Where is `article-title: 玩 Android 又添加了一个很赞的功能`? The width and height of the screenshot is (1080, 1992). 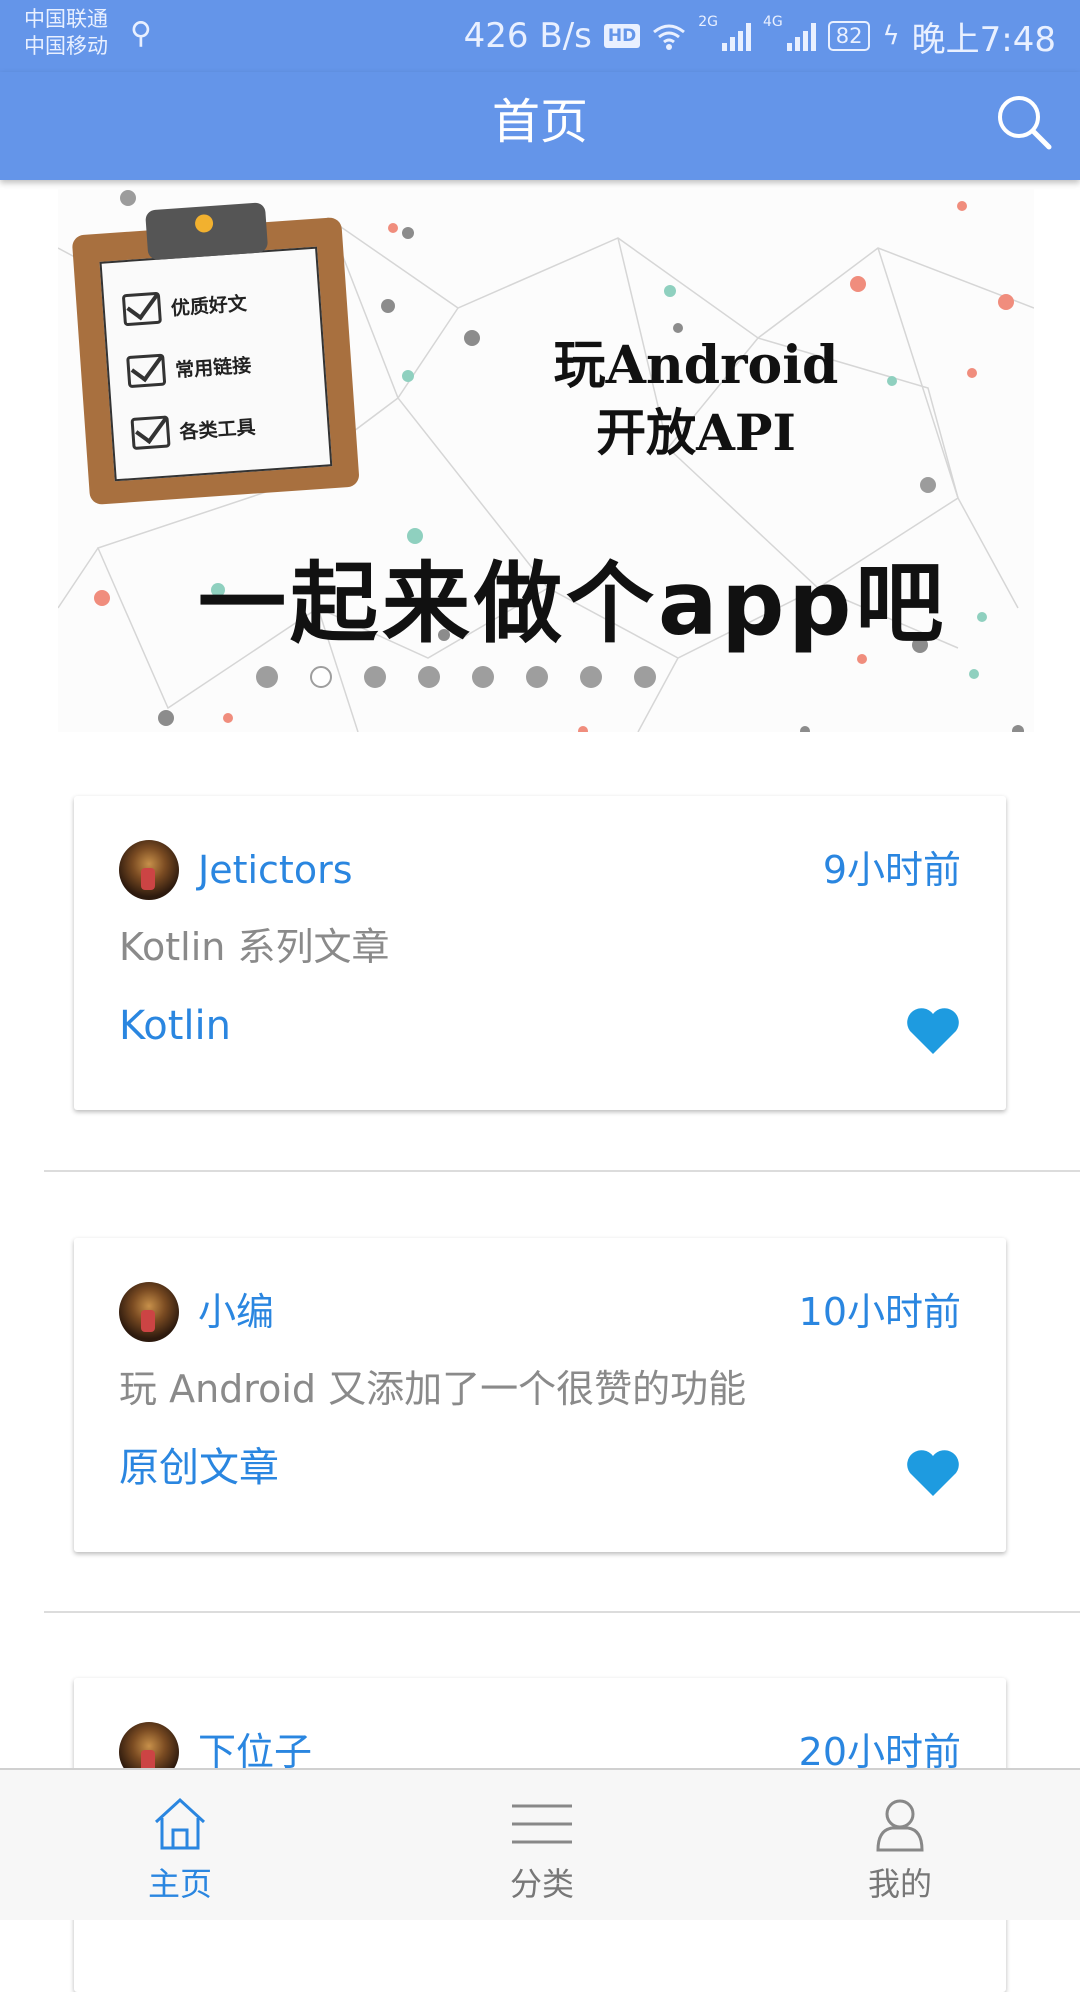
article-title: 玩 Android 又添加了一个很赞的功能 is located at coordinates (432, 1389).